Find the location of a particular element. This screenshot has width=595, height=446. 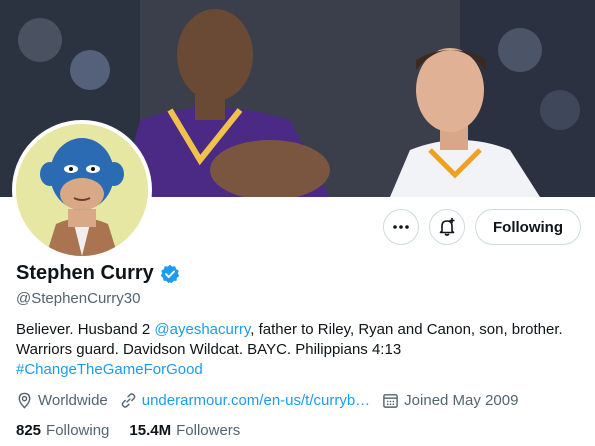

more-icon is located at coordinates (401, 227).